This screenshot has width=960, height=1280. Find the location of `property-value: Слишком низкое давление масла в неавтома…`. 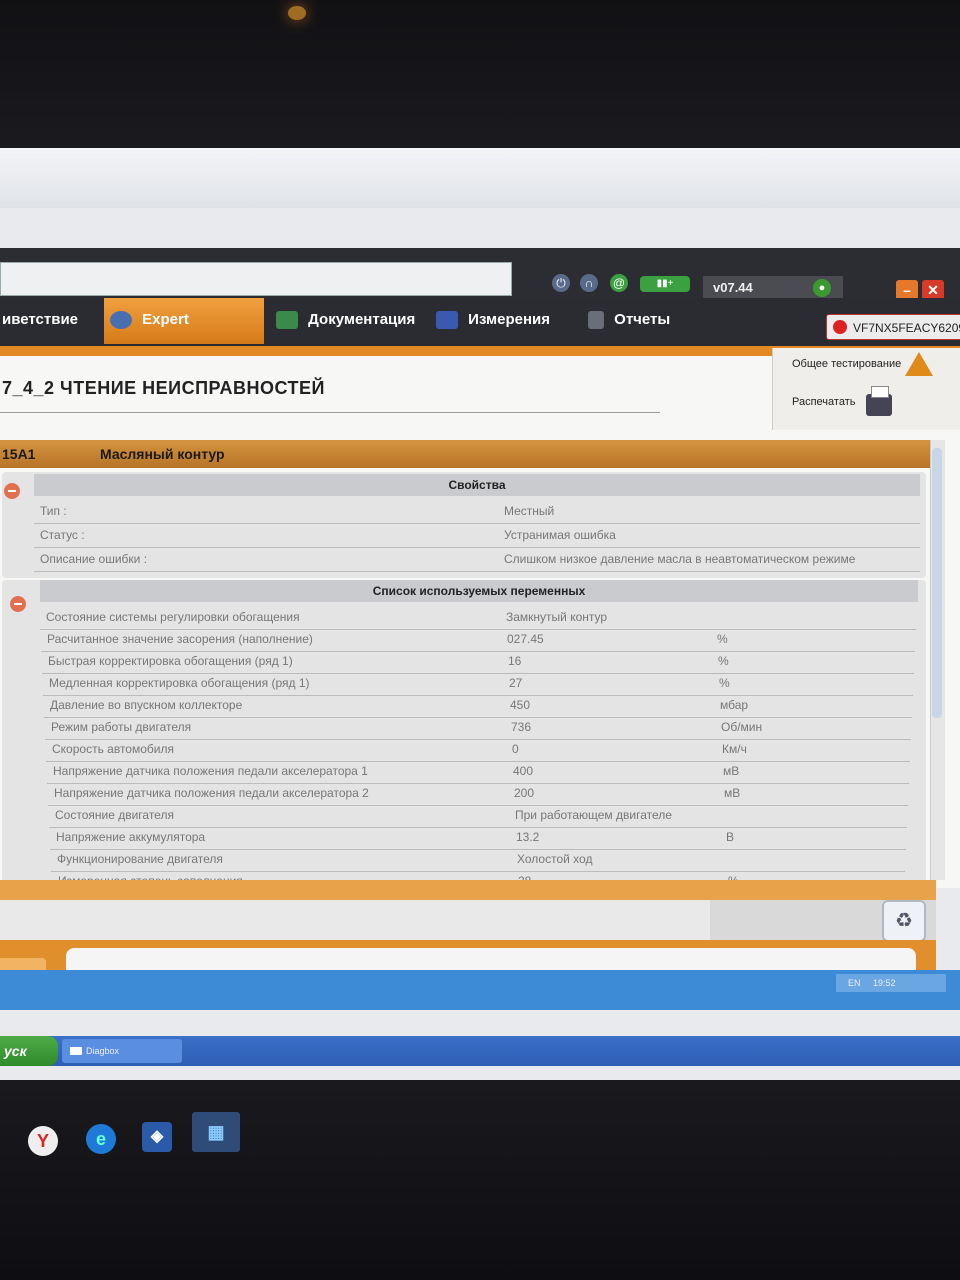

property-value: Слишком низкое давление масла в неавтома… is located at coordinates (680, 559).